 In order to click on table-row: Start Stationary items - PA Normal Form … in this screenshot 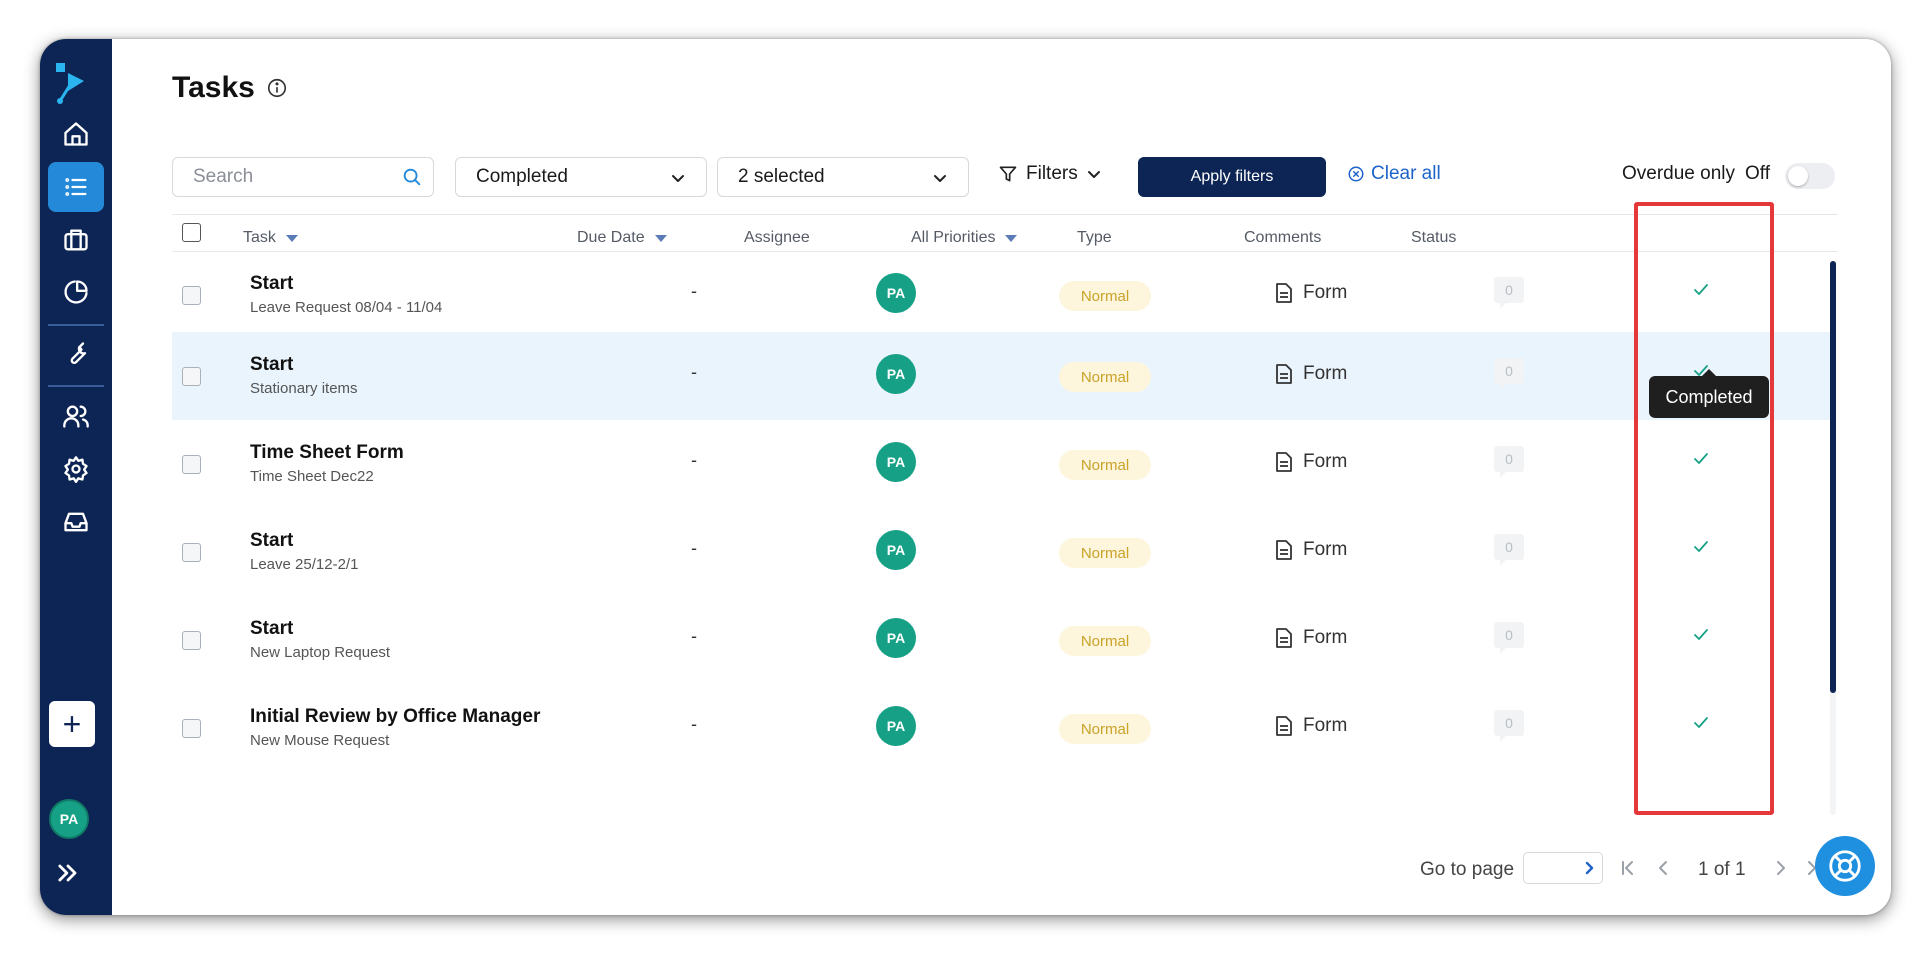, I will do `click(1002, 376)`.